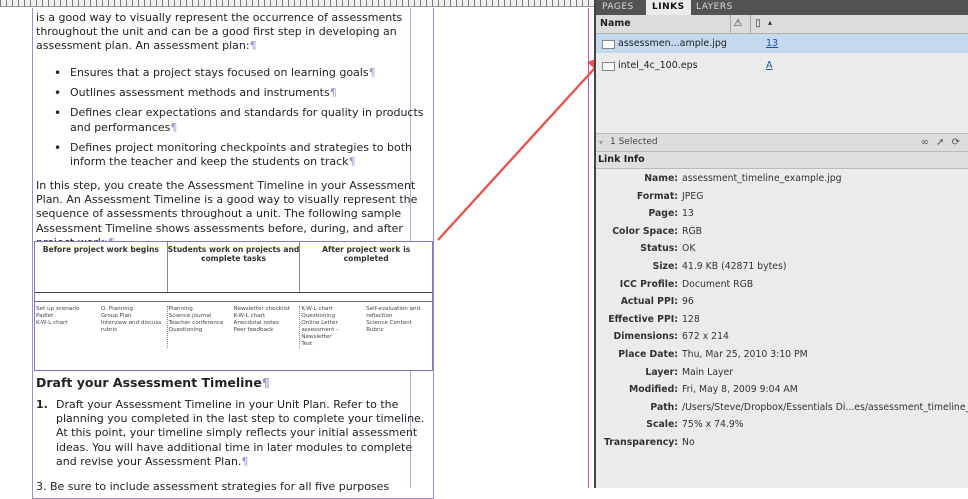  What do you see at coordinates (691, 319) in the screenshot?
I see `info-value: 128` at bounding box center [691, 319].